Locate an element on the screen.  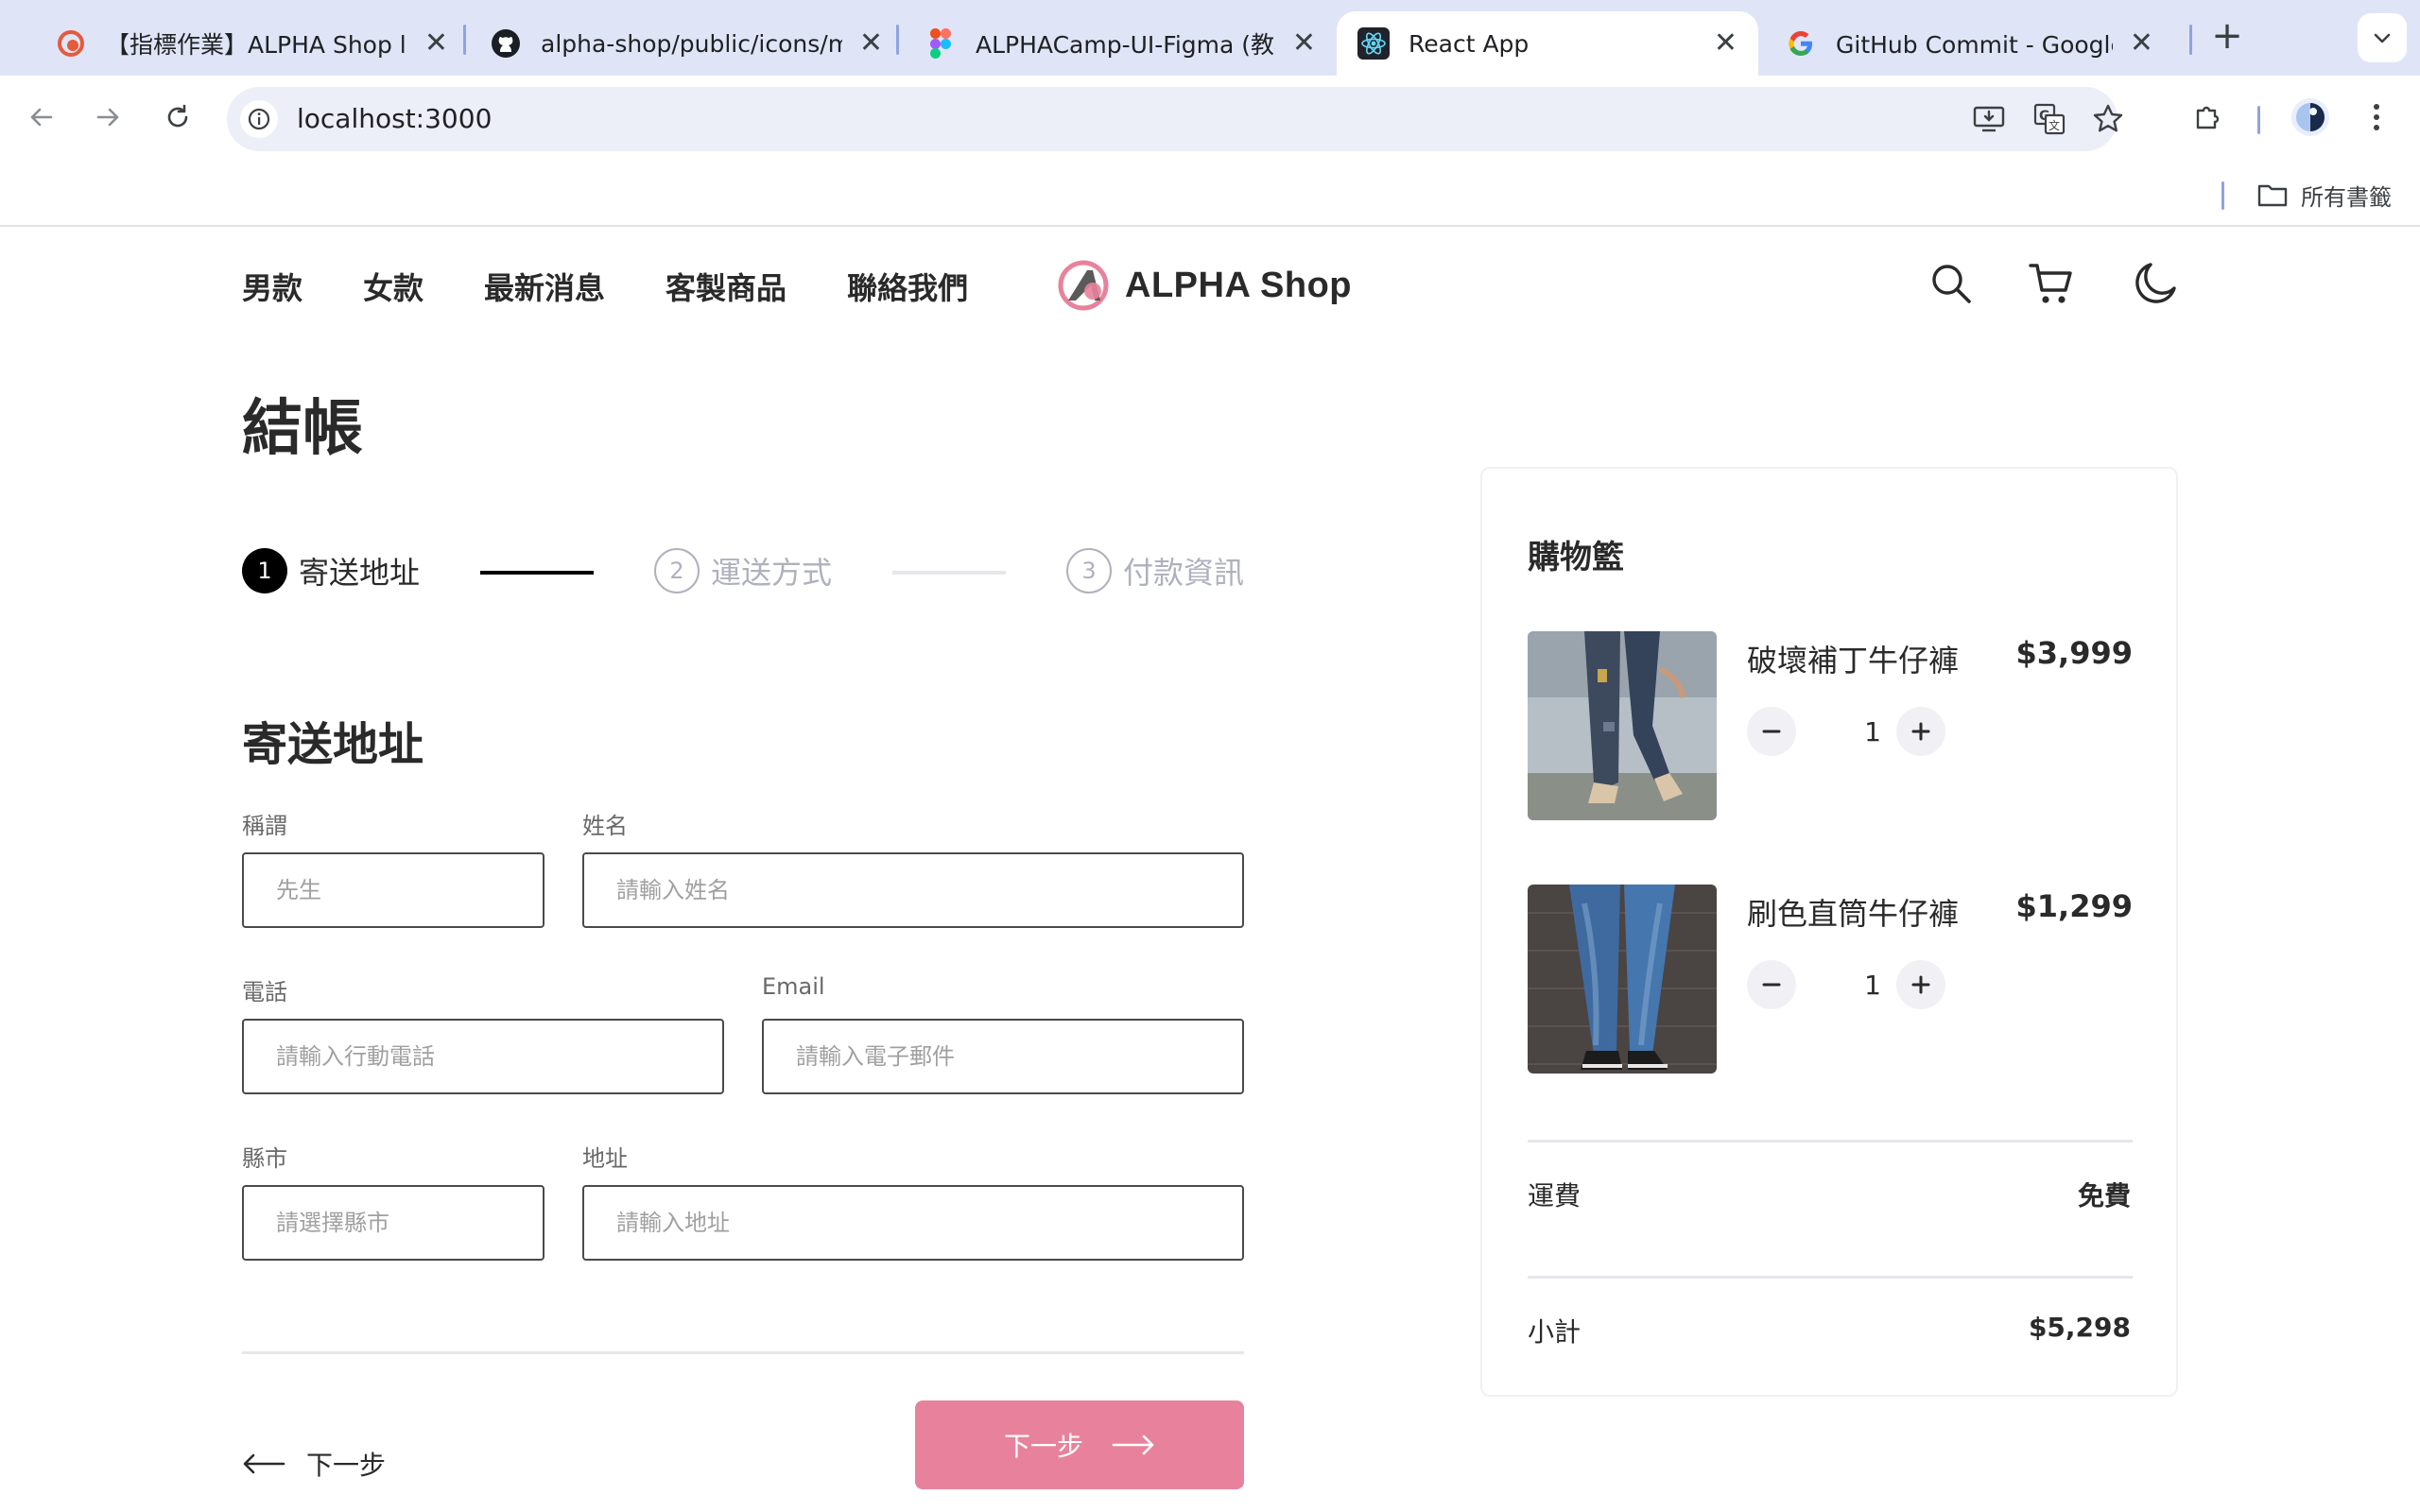
step-payment-info: 3 付款資訊 is located at coordinates (1155, 570).